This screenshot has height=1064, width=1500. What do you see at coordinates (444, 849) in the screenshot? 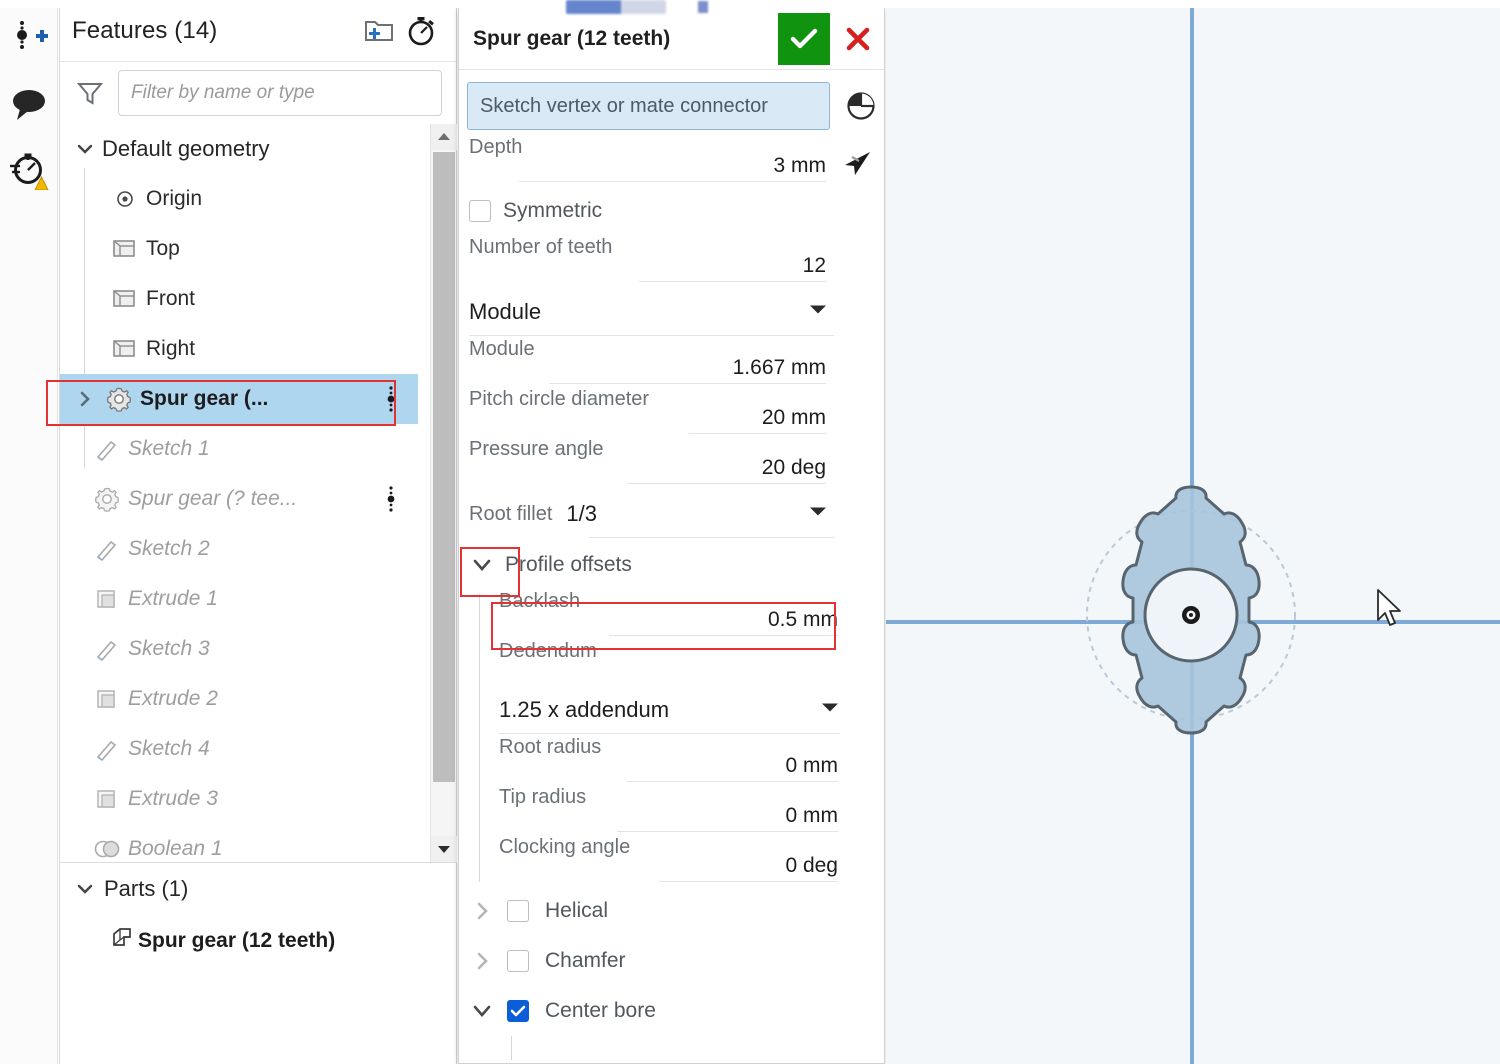
I see `scroll-down-icon` at bounding box center [444, 849].